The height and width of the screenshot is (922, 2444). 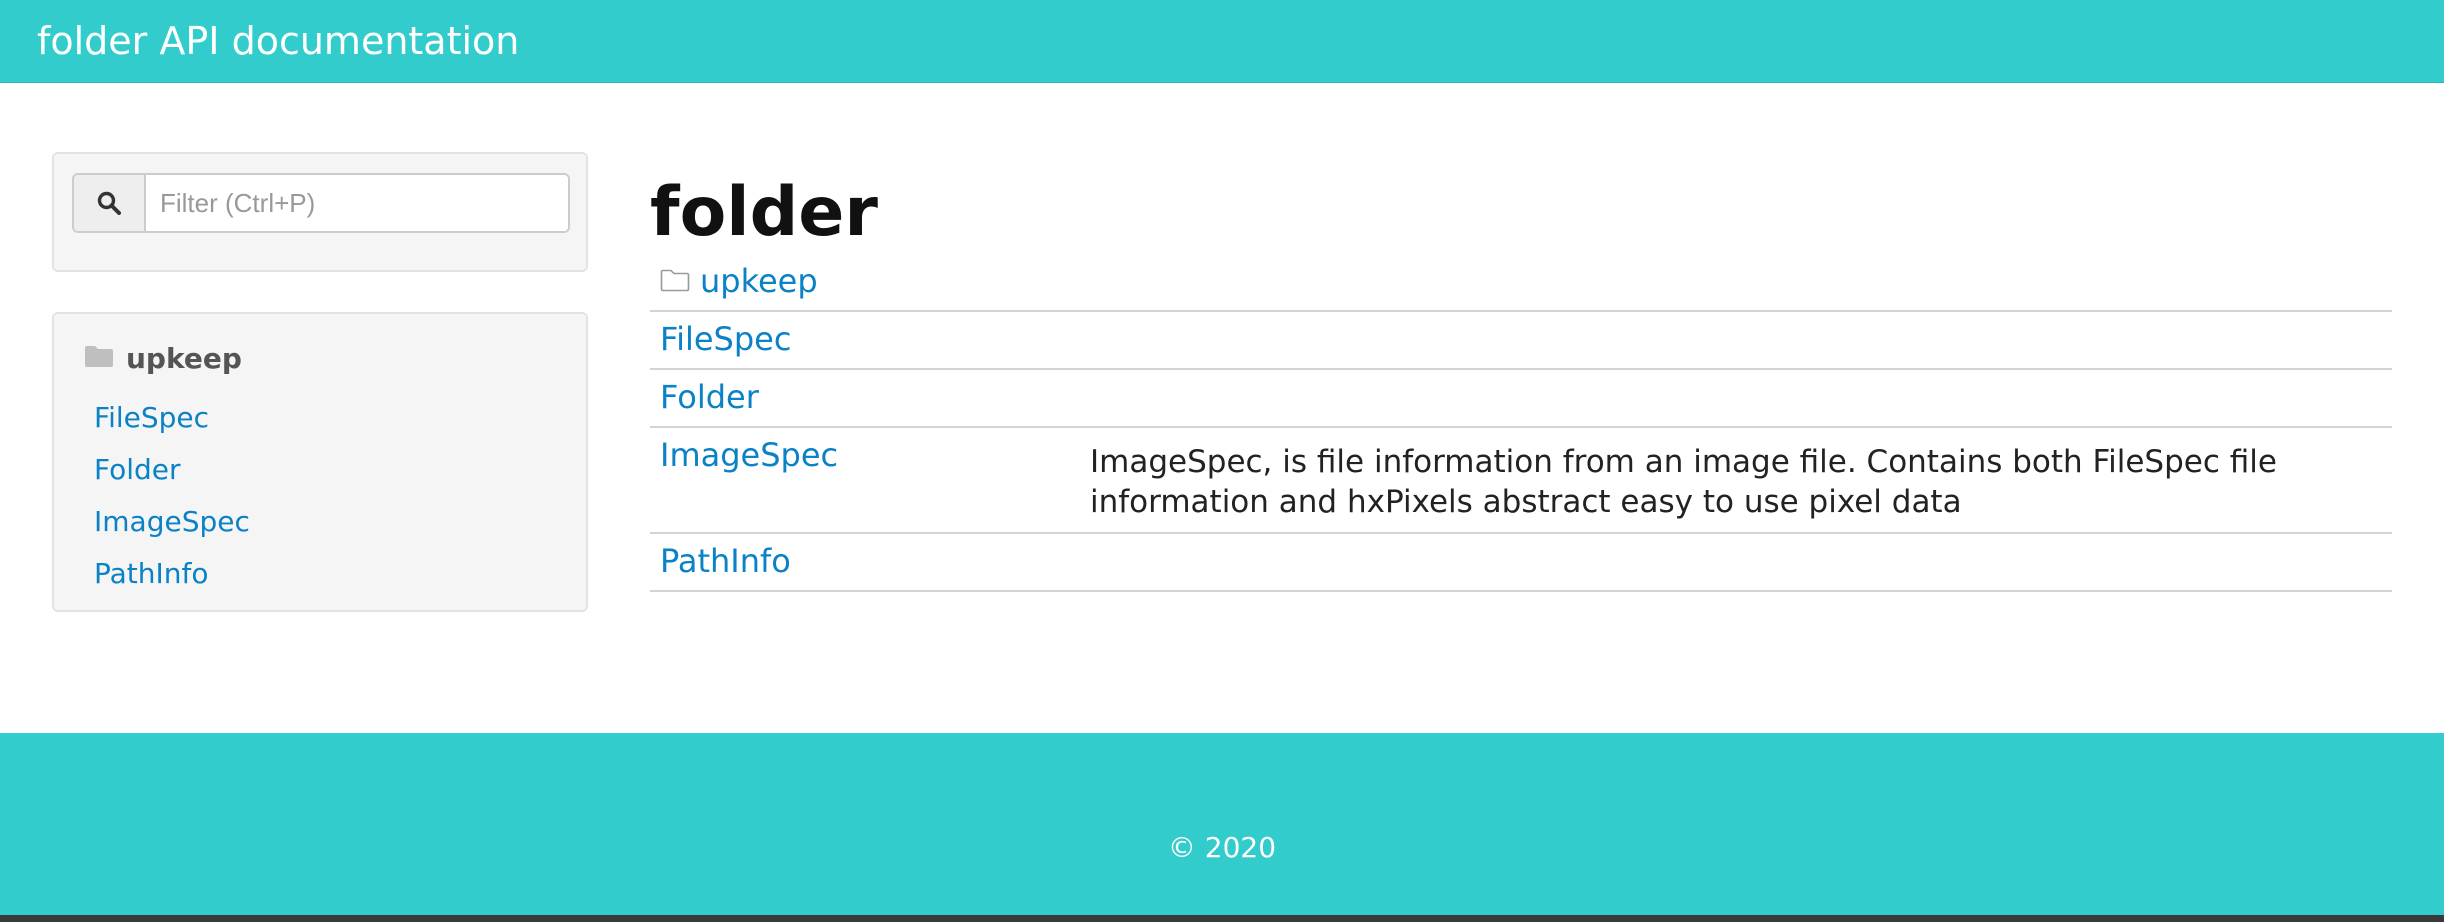 I want to click on sidebar-package: upkeep, so click(x=163, y=358).